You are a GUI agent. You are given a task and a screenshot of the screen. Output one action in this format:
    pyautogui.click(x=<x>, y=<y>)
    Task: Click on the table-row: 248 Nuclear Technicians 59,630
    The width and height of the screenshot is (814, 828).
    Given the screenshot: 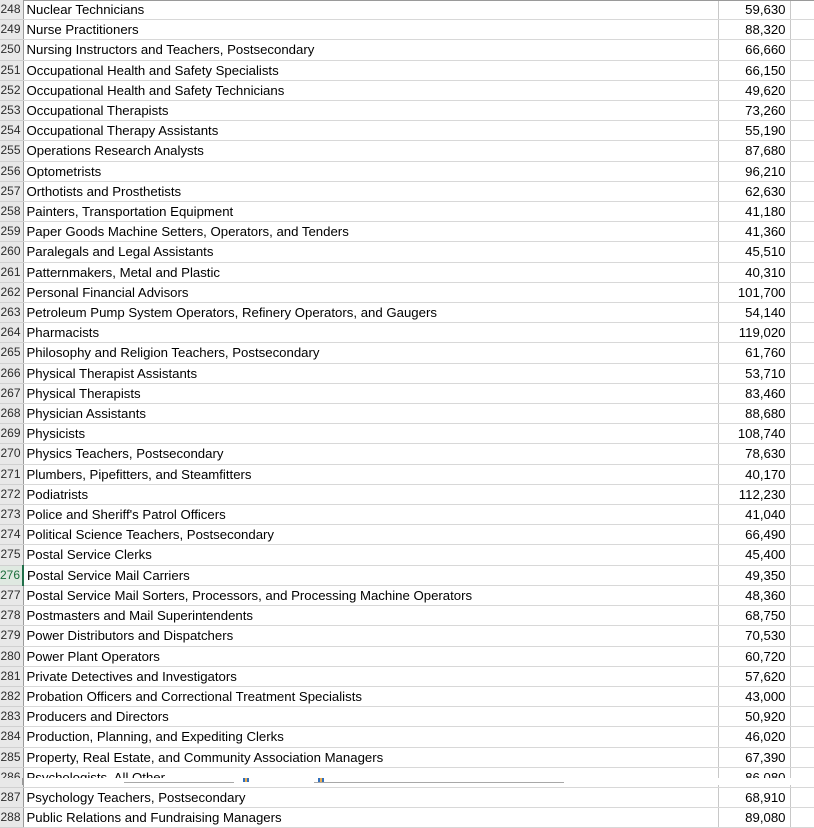 What is the action you would take?
    pyautogui.click(x=407, y=10)
    